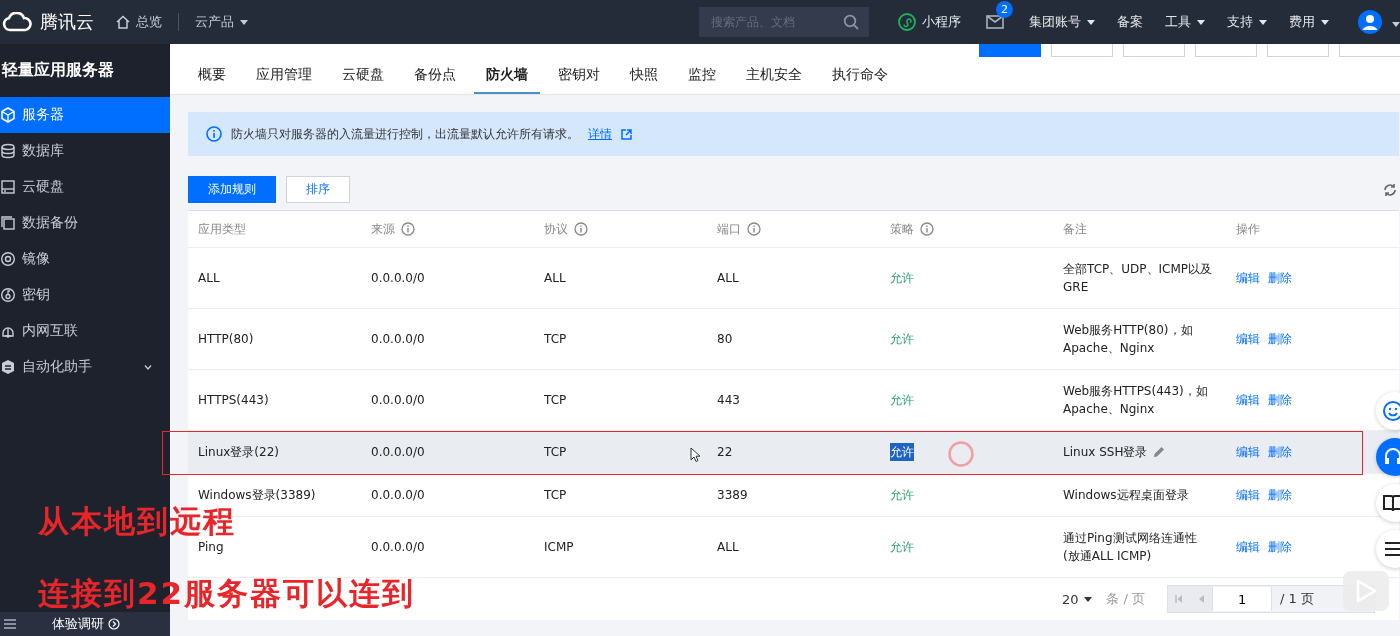 The height and width of the screenshot is (636, 1400). I want to click on tab: 主机安全, so click(774, 79).